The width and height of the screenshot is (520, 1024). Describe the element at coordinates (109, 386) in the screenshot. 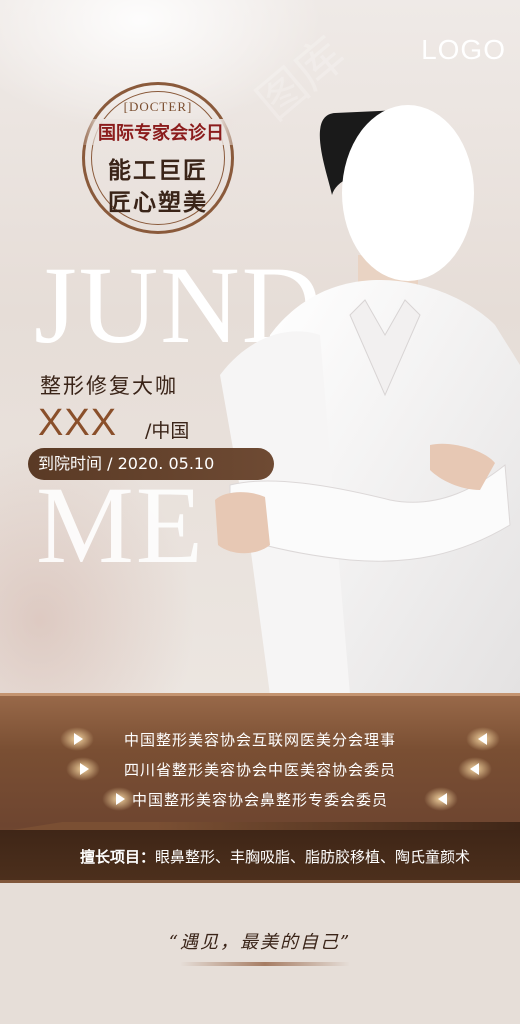

I see `doctor-subtitle: 整形修复大咖` at that location.